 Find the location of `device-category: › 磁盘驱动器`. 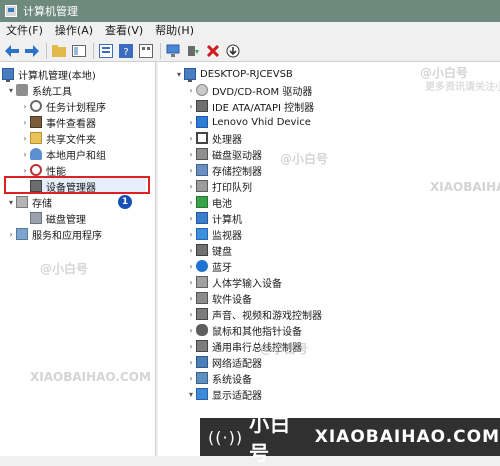

device-category: › 磁盘驱动器 is located at coordinates (224, 154).